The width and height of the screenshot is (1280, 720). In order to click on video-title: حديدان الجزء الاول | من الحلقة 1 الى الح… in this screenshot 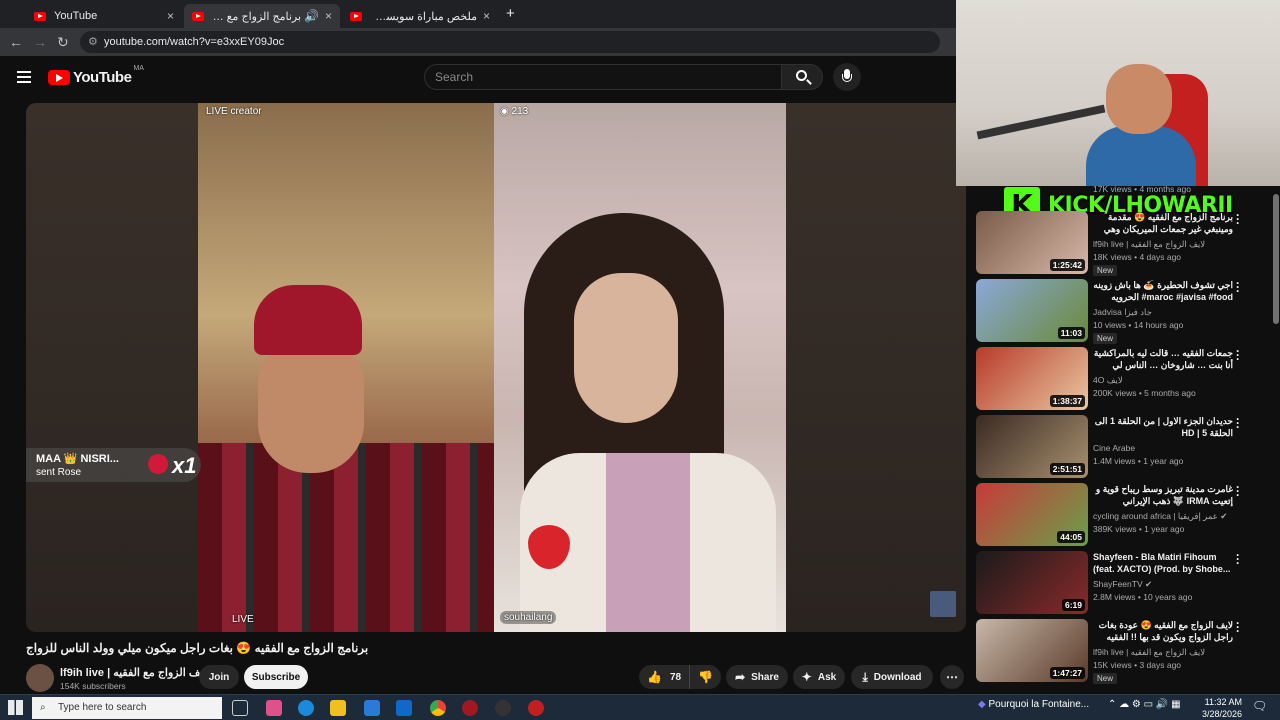, I will do `click(1163, 427)`.